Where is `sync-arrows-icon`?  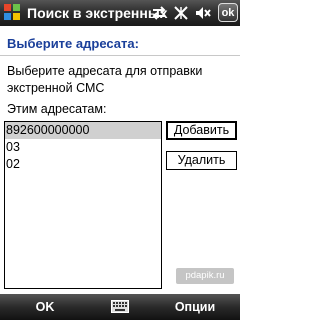
sync-arrows-icon is located at coordinates (159, 13).